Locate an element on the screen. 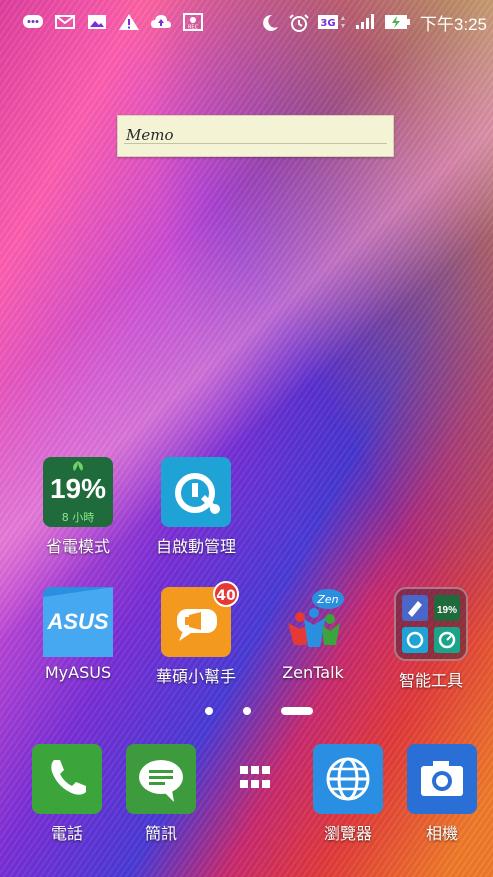 This screenshot has width=493, height=877. camera-label: 相機 is located at coordinates (441, 833).